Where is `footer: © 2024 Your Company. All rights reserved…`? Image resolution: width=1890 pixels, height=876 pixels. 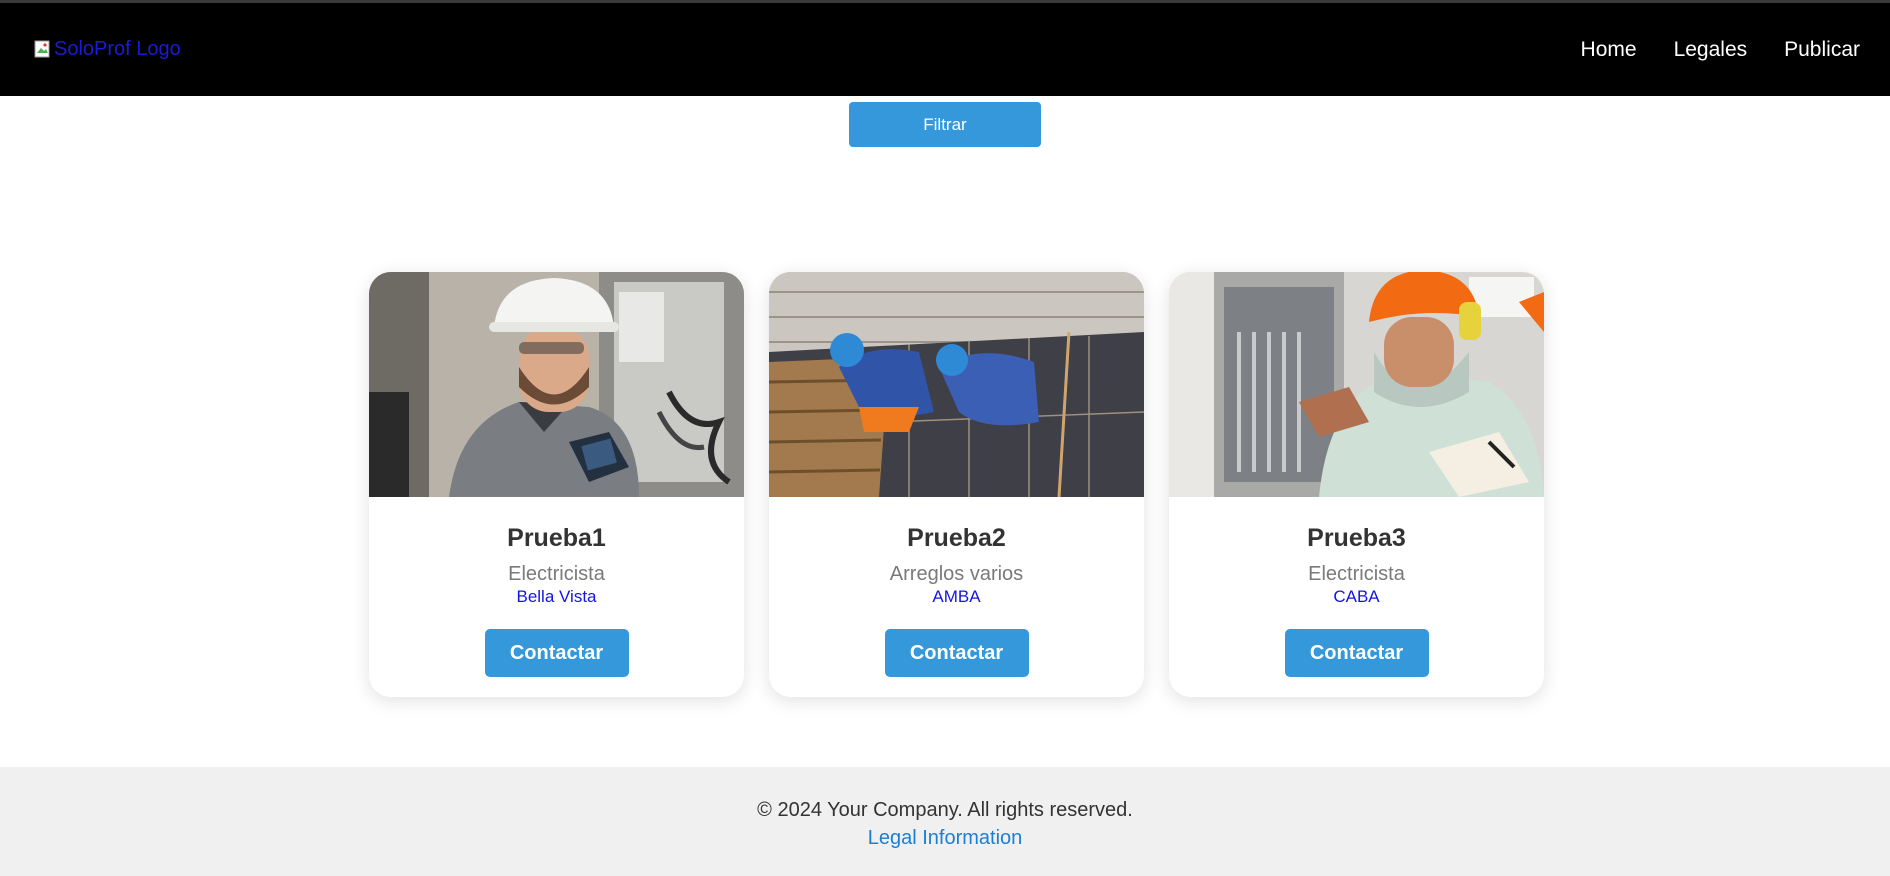 footer: © 2024 Your Company. All rights reserved… is located at coordinates (945, 821).